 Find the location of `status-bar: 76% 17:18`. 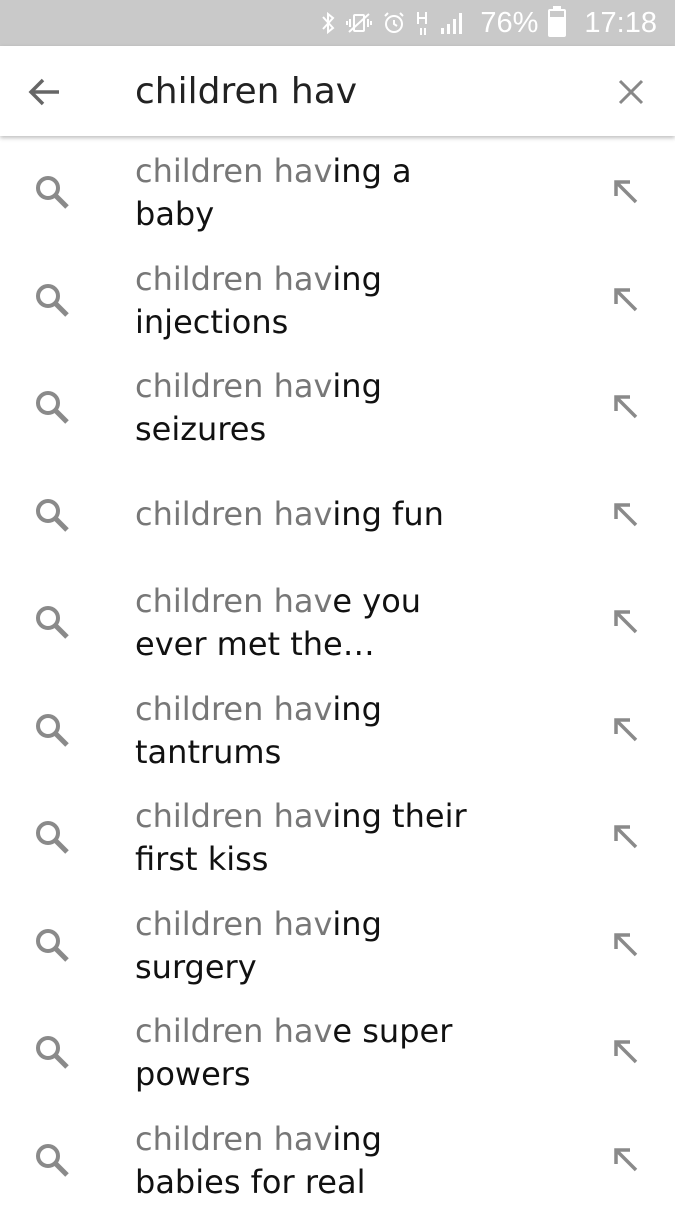

status-bar: 76% 17:18 is located at coordinates (337, 23).